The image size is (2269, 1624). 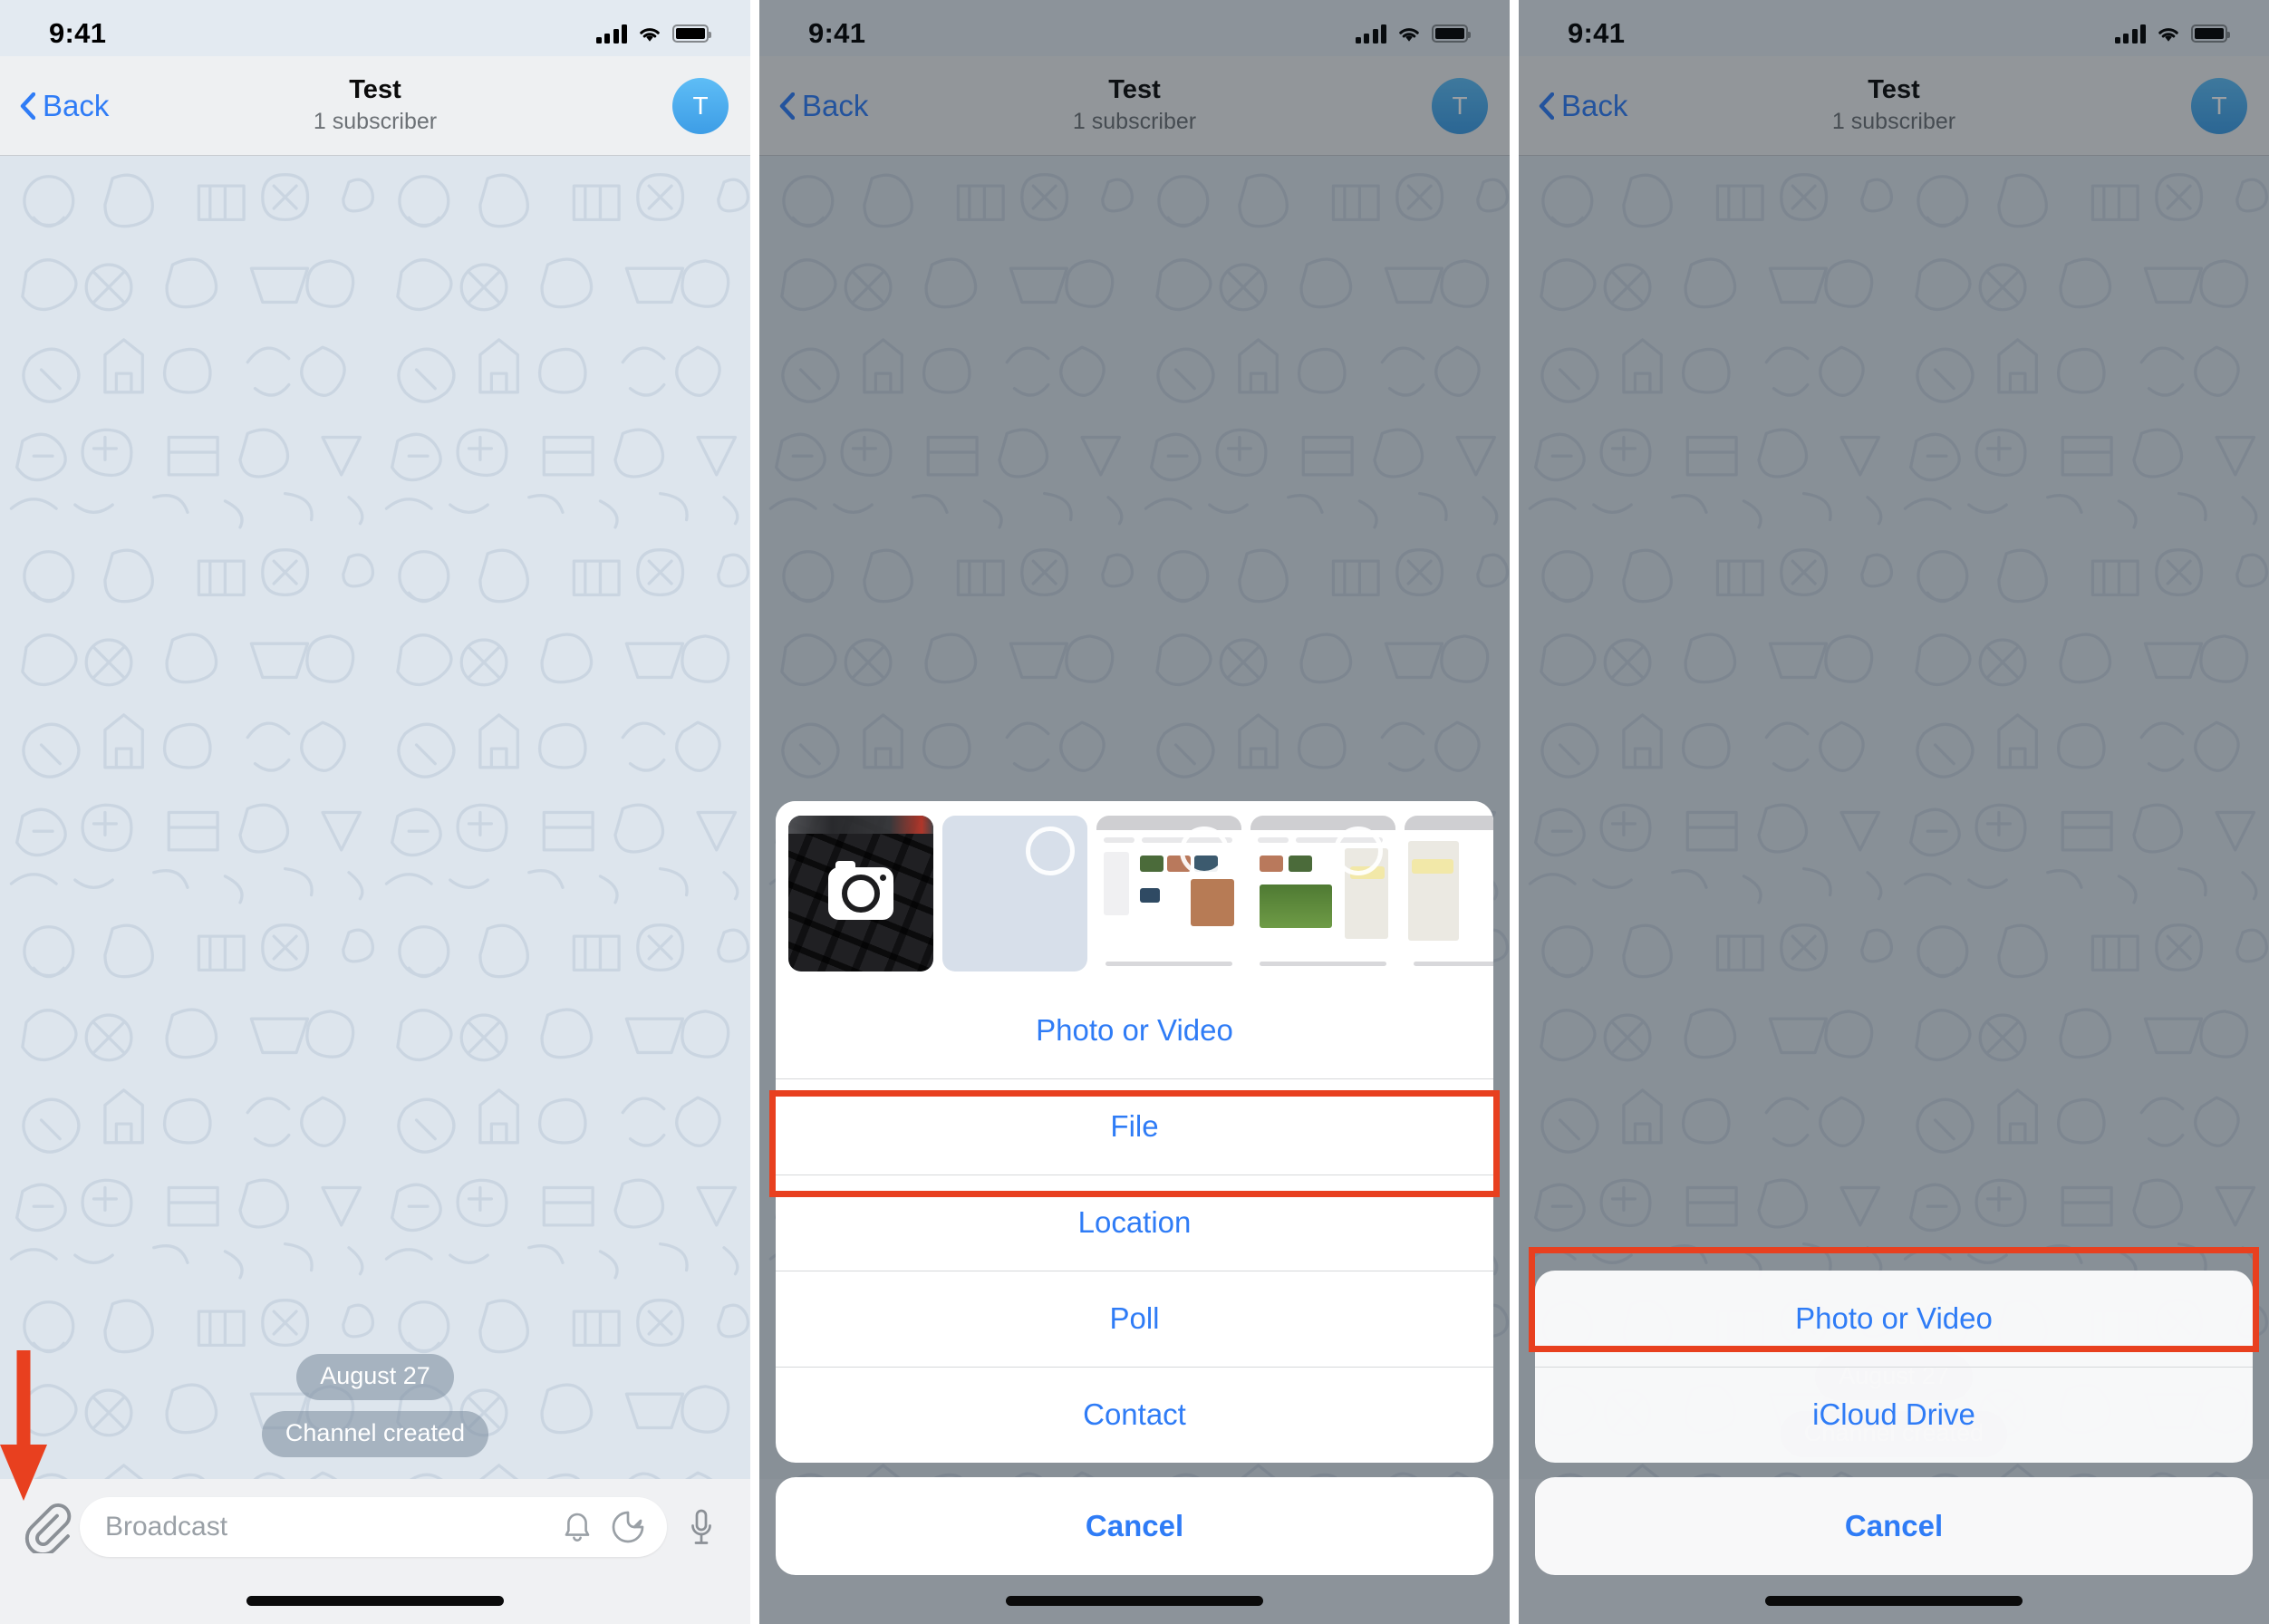 What do you see at coordinates (692, 33) in the screenshot?
I see `battery-full-icon` at bounding box center [692, 33].